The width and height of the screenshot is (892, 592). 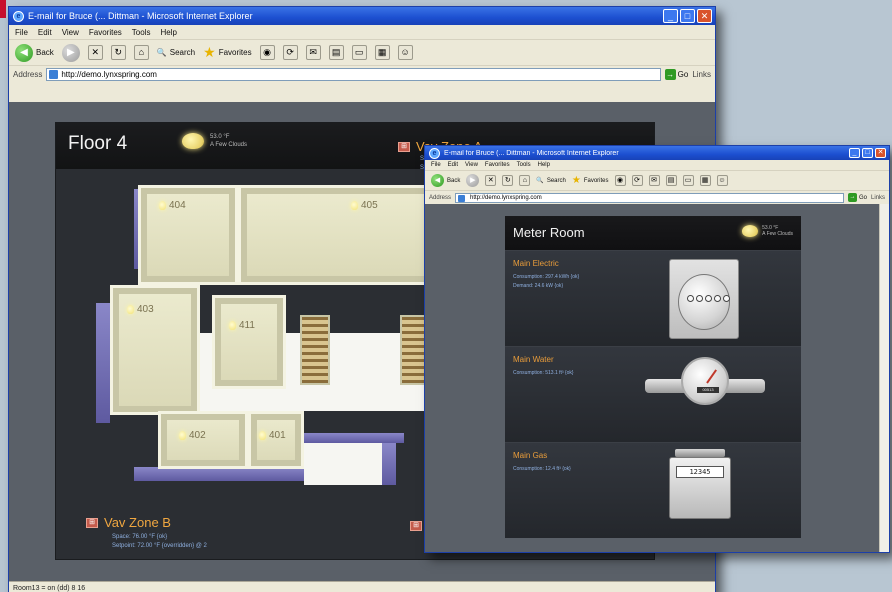 What do you see at coordinates (884, 378) in the screenshot?
I see `vertical-scrollbar` at bounding box center [884, 378].